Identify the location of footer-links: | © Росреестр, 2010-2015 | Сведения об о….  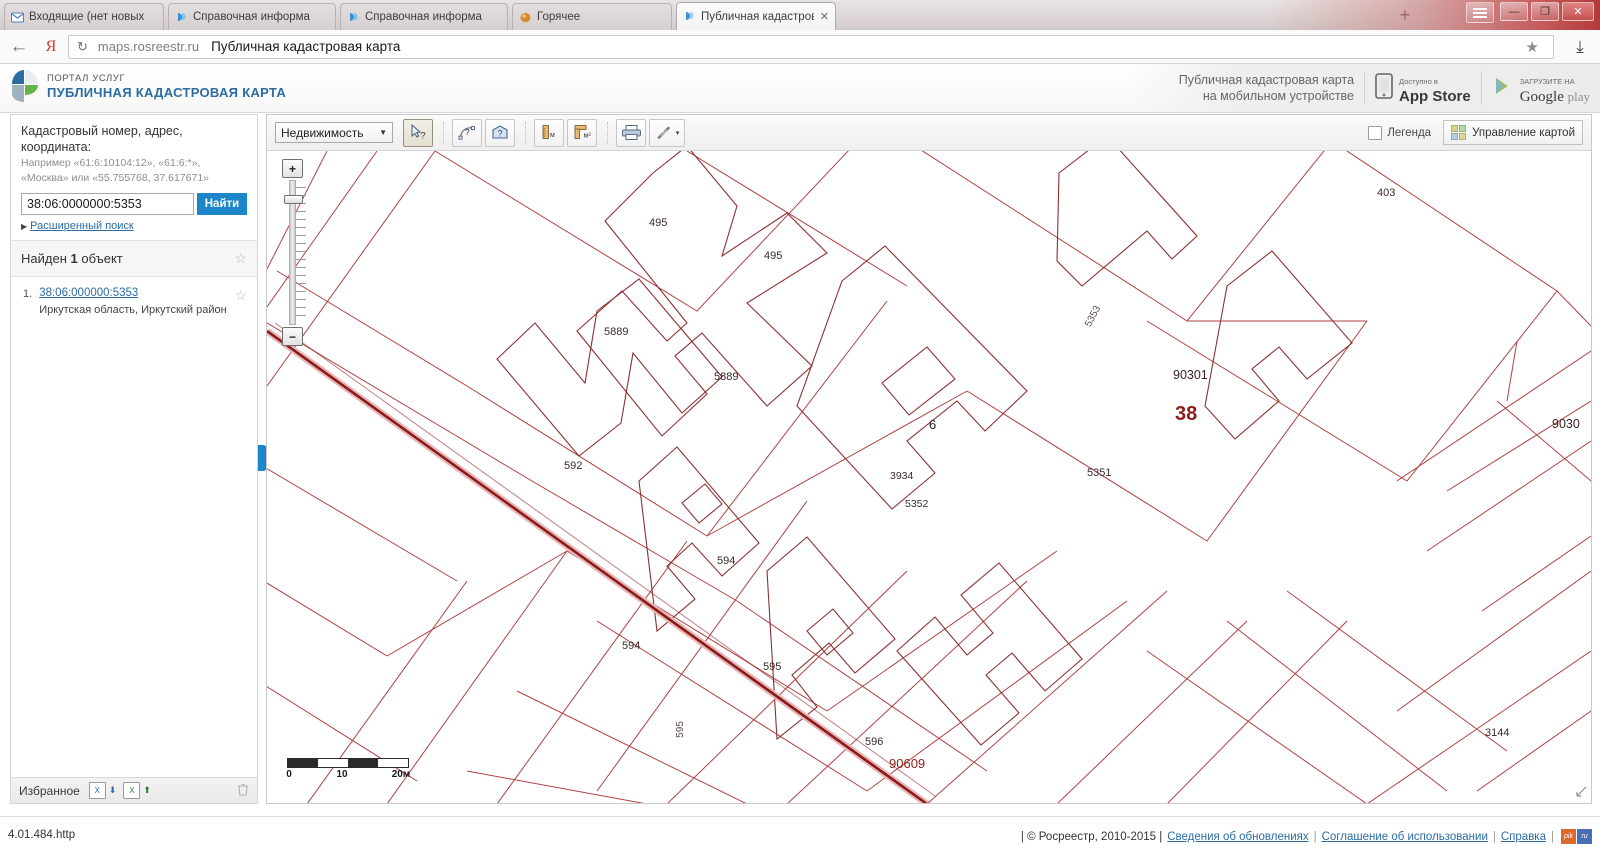
(1306, 836).